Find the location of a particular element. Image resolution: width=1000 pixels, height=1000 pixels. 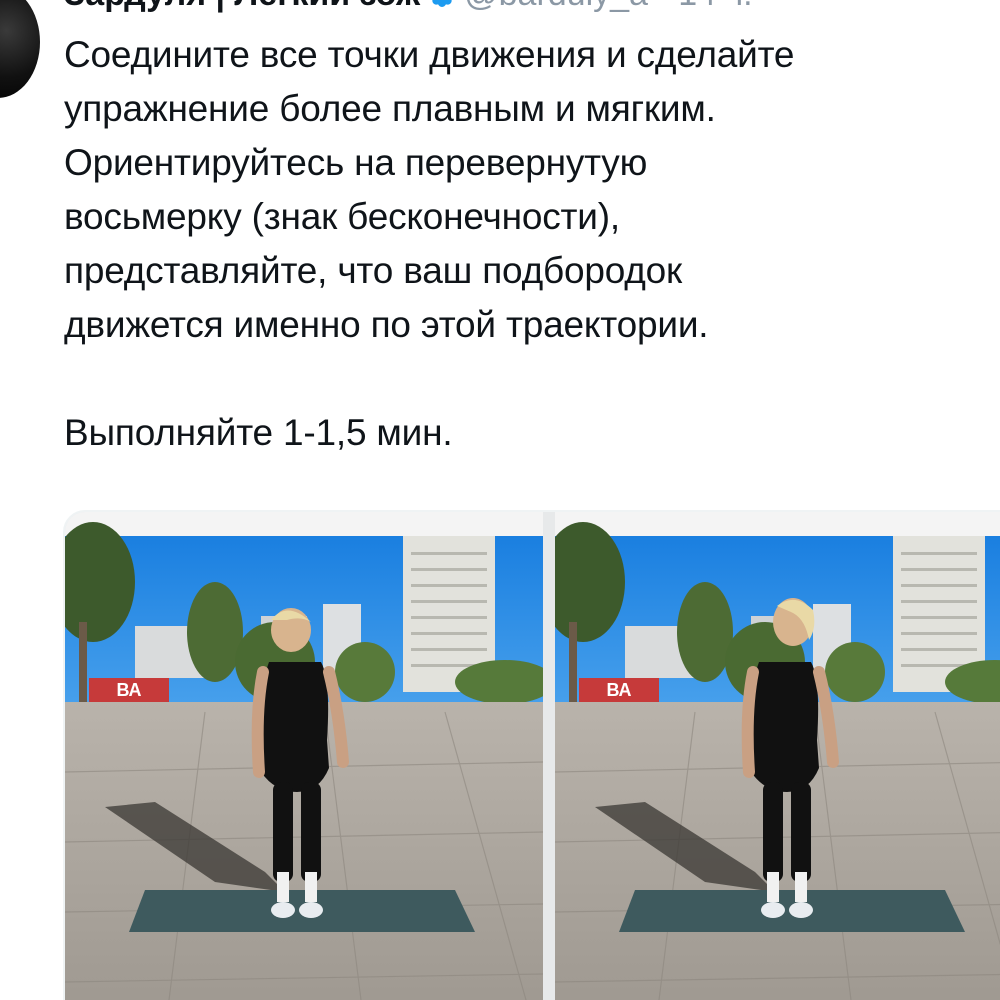

tweet-header: Зардуля | Легкий зож @barduly_a · 14 ч. is located at coordinates (408, 7).